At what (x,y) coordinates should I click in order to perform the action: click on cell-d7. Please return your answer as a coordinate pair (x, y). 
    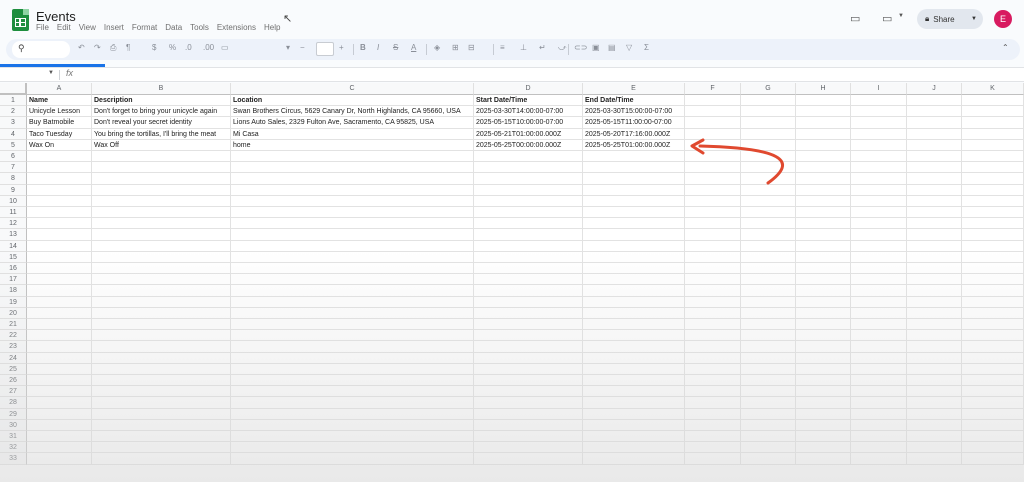
    Looking at the image, I should click on (528, 168).